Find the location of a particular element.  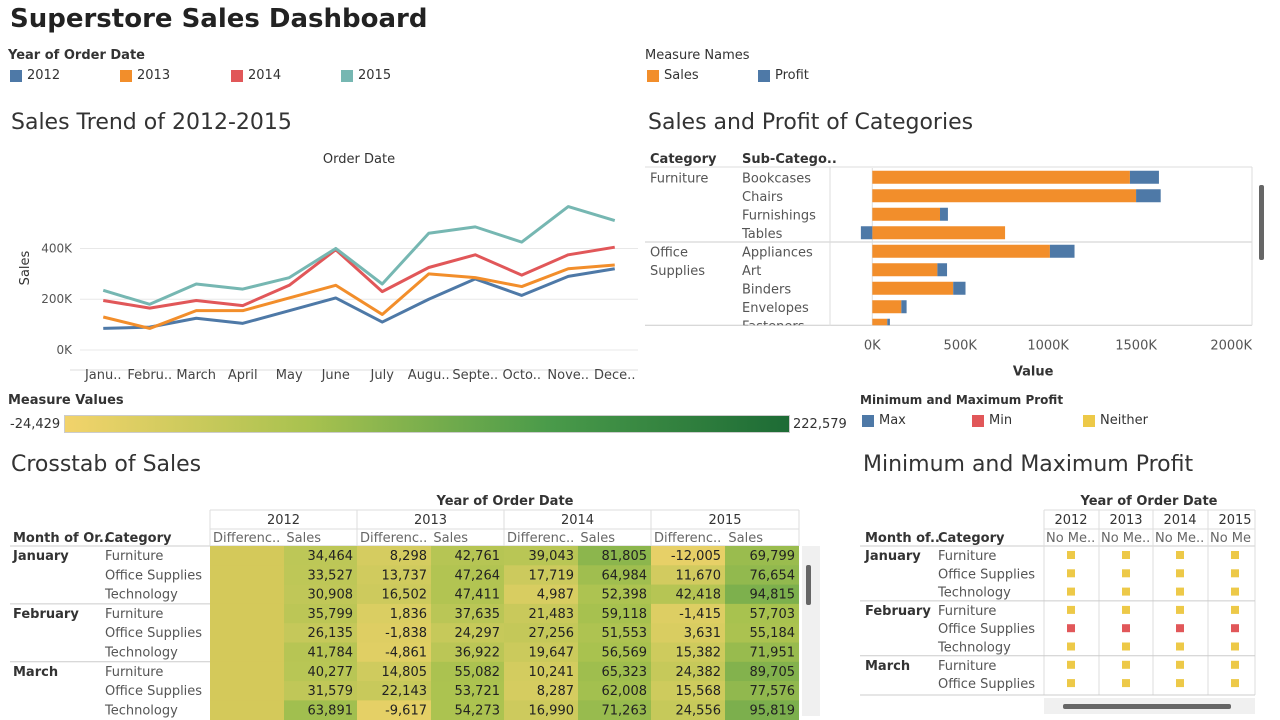

minmax-scrollbar is located at coordinates (1147, 706).